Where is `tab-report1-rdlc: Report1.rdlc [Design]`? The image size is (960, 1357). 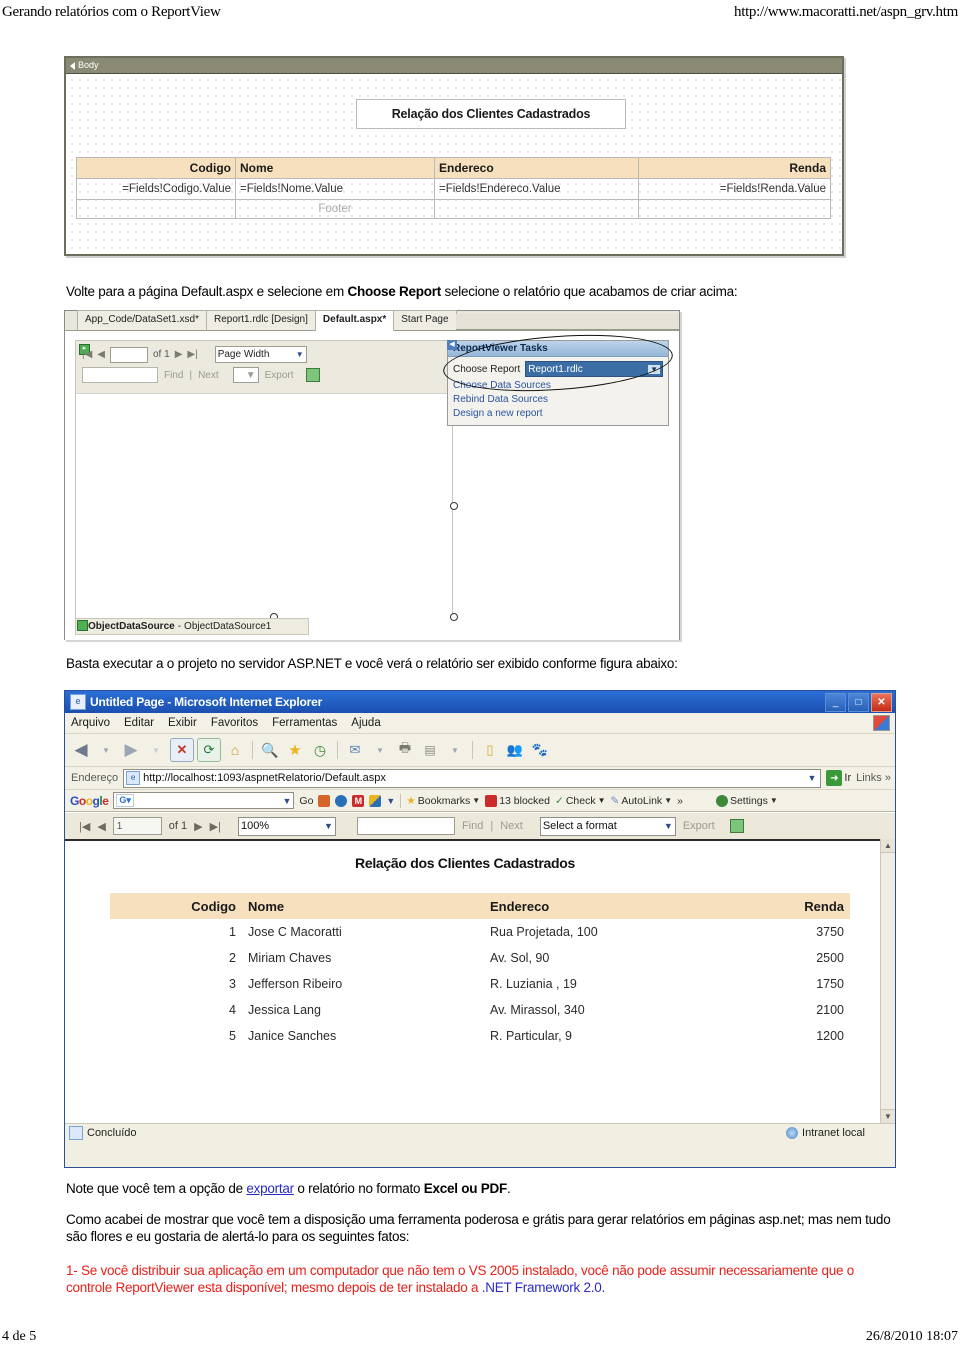 tab-report1-rdlc: Report1.rdlc [Design] is located at coordinates (260, 320).